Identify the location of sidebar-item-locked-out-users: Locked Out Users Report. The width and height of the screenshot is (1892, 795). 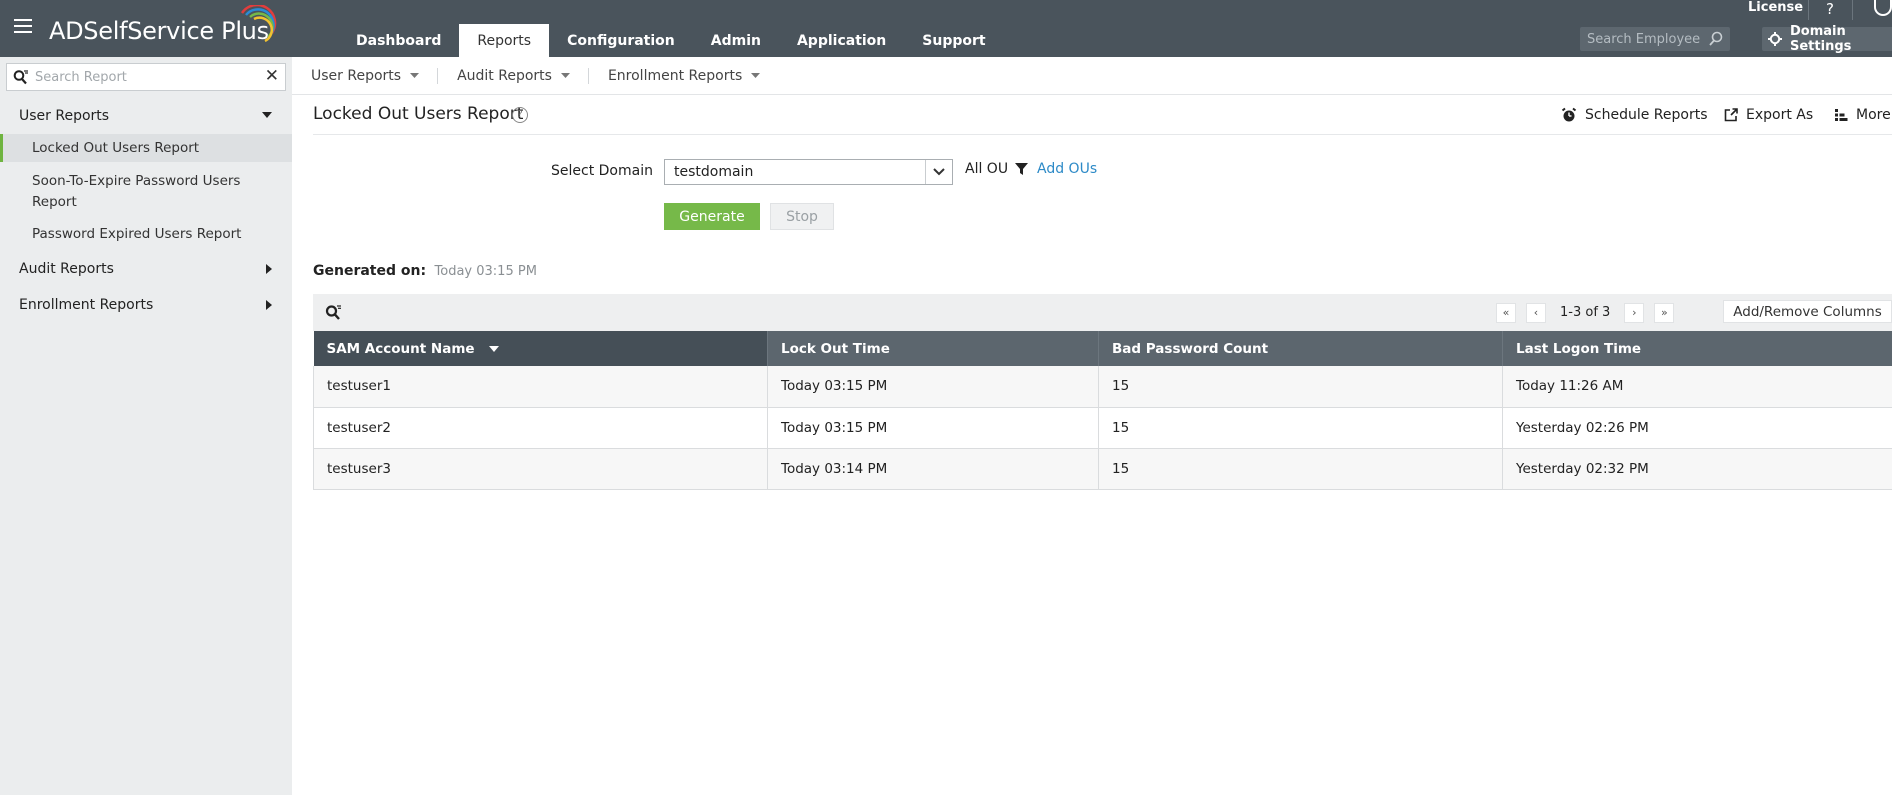
(146, 148).